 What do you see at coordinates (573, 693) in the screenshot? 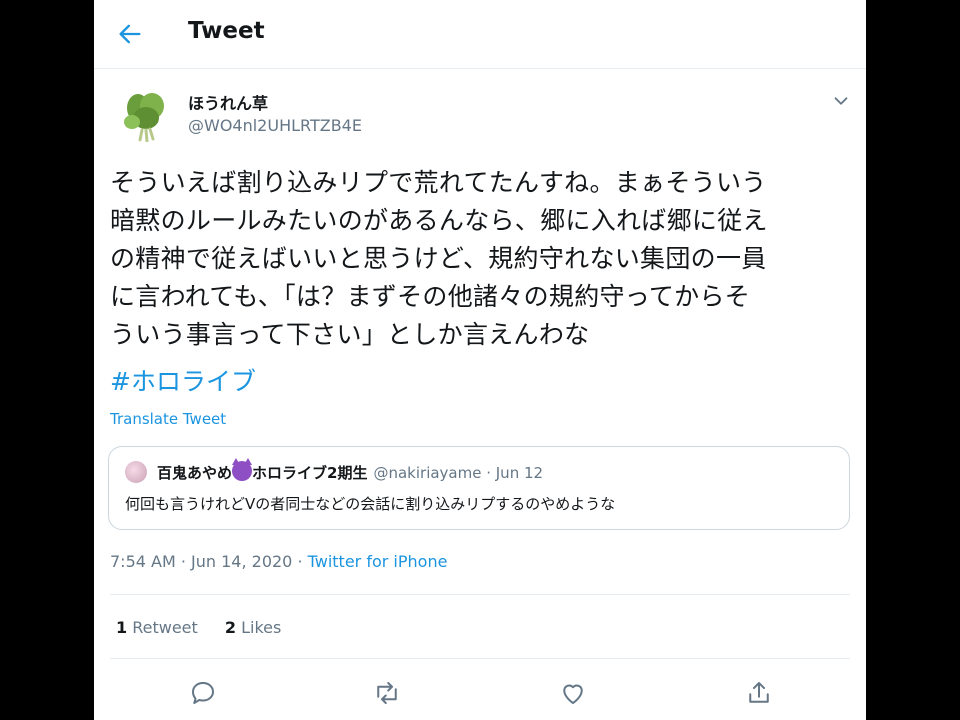
I see `like-icon` at bounding box center [573, 693].